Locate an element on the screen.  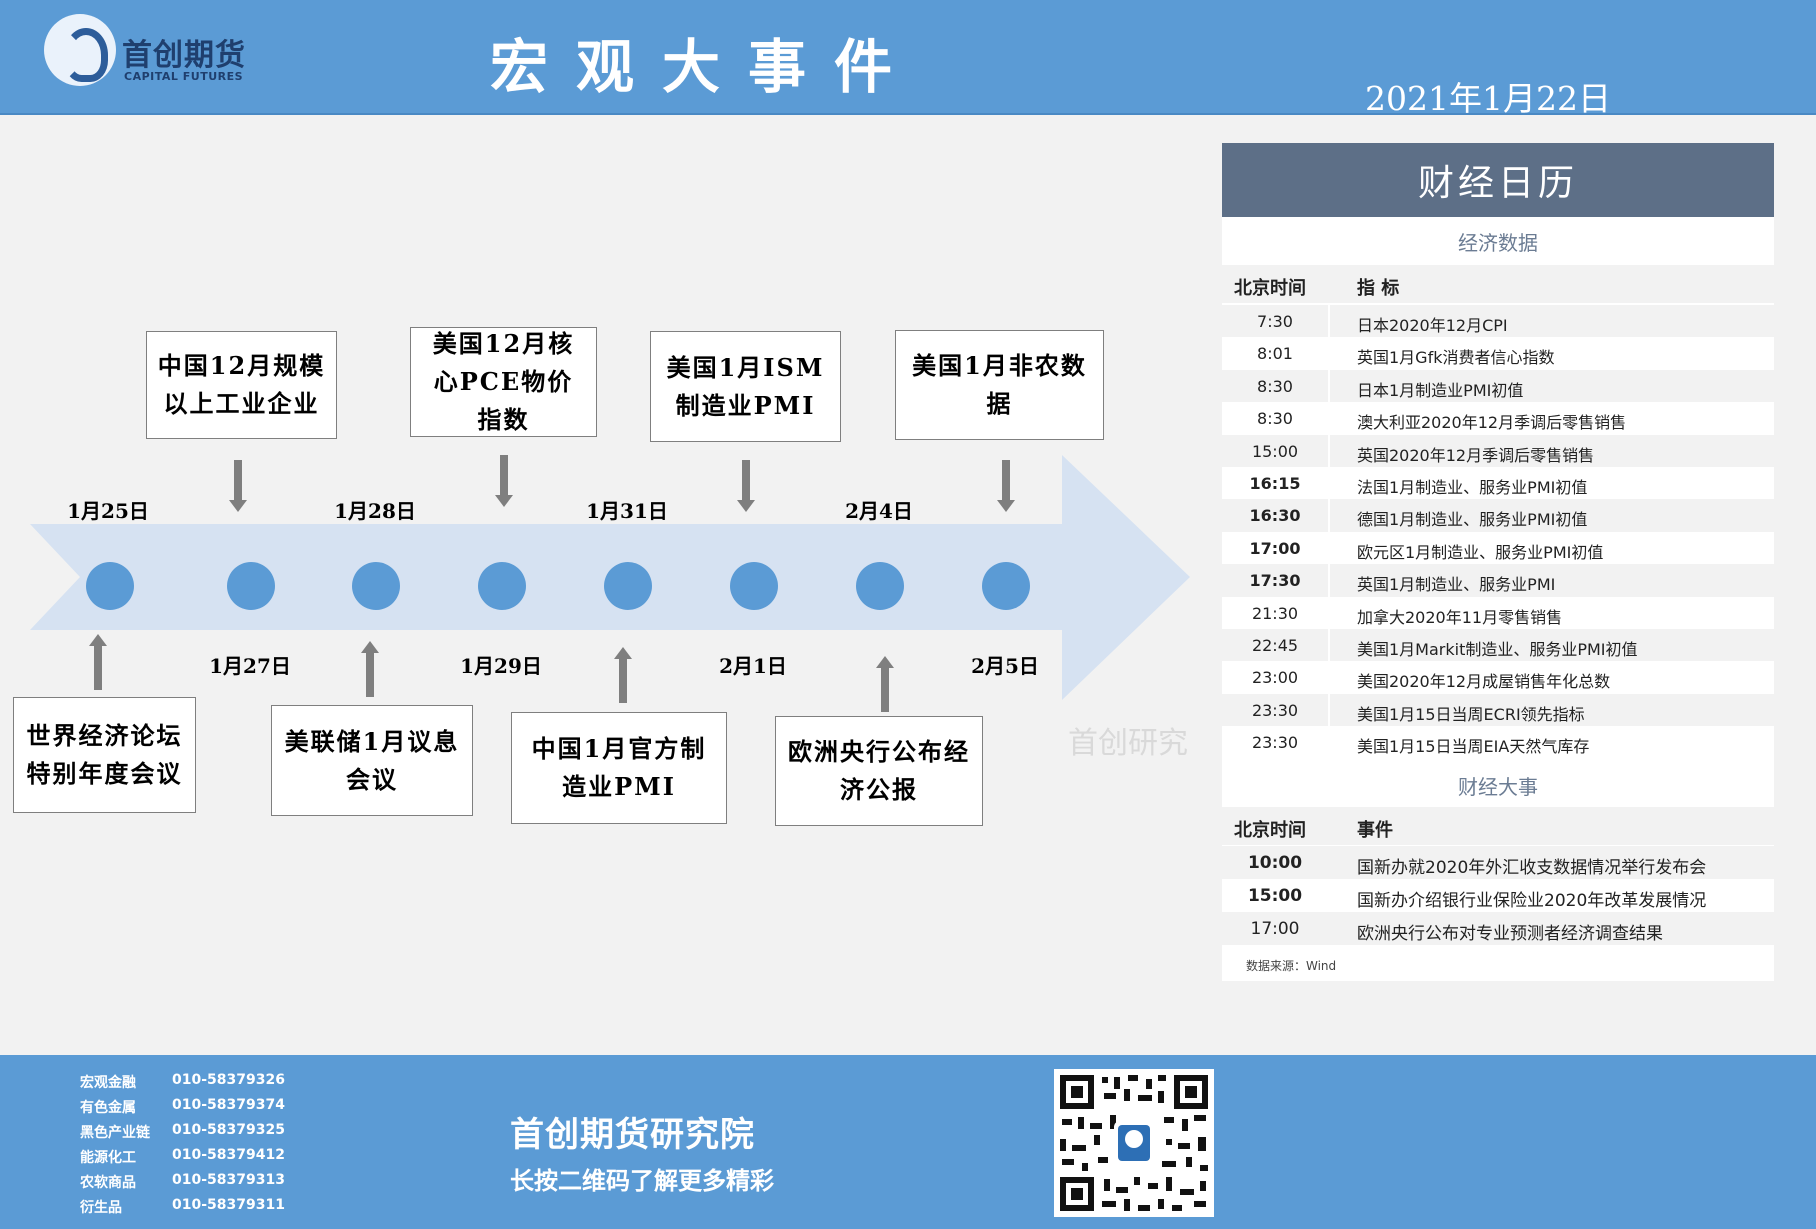
econ-data-section-title: 经济数据 is located at coordinates (1498, 241).